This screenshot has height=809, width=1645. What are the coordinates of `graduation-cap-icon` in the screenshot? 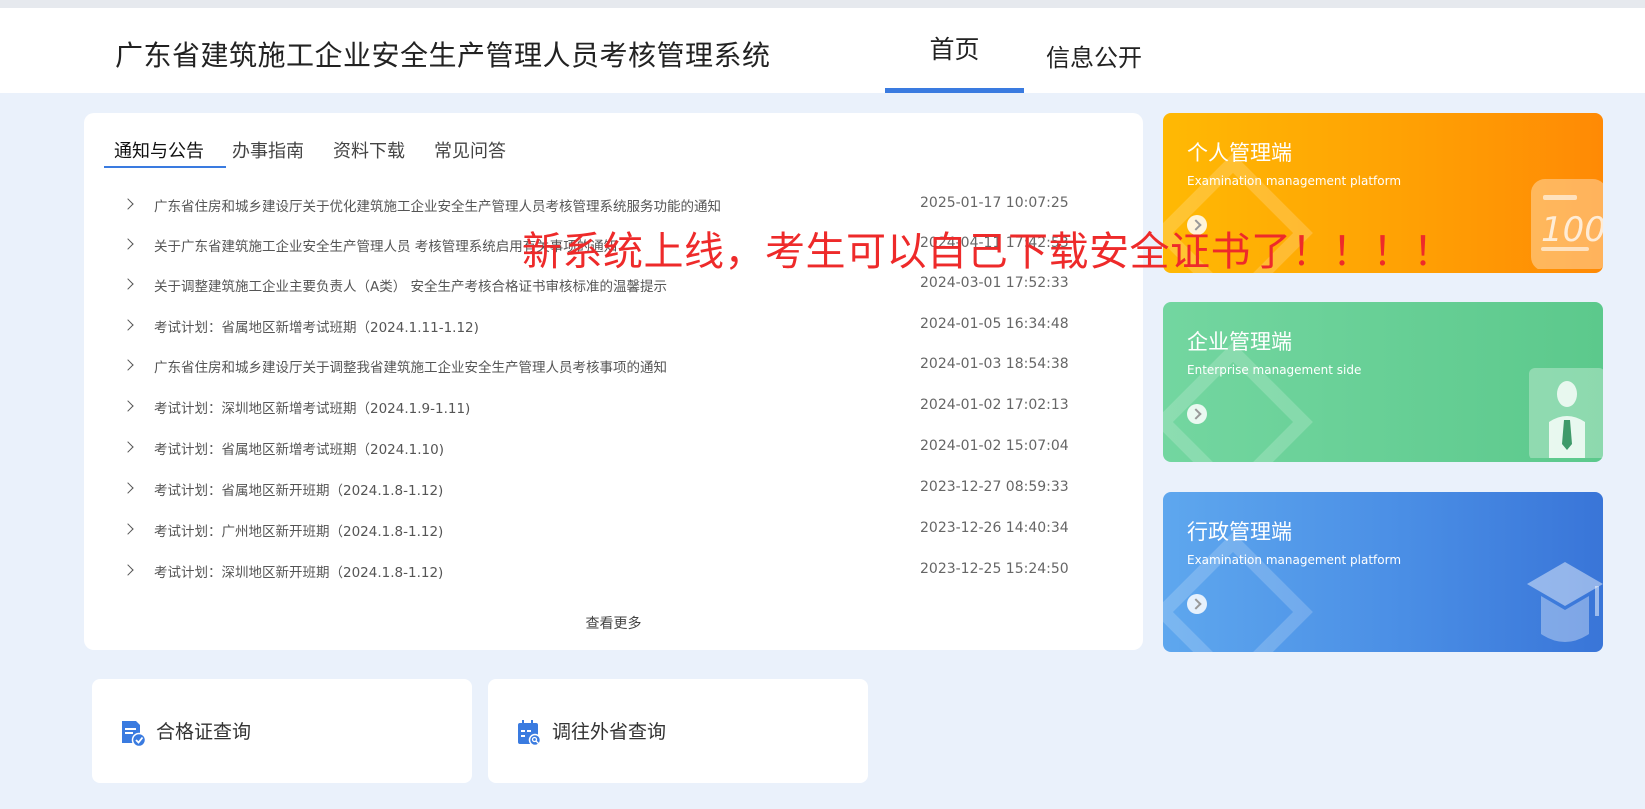 It's located at (1565, 602).